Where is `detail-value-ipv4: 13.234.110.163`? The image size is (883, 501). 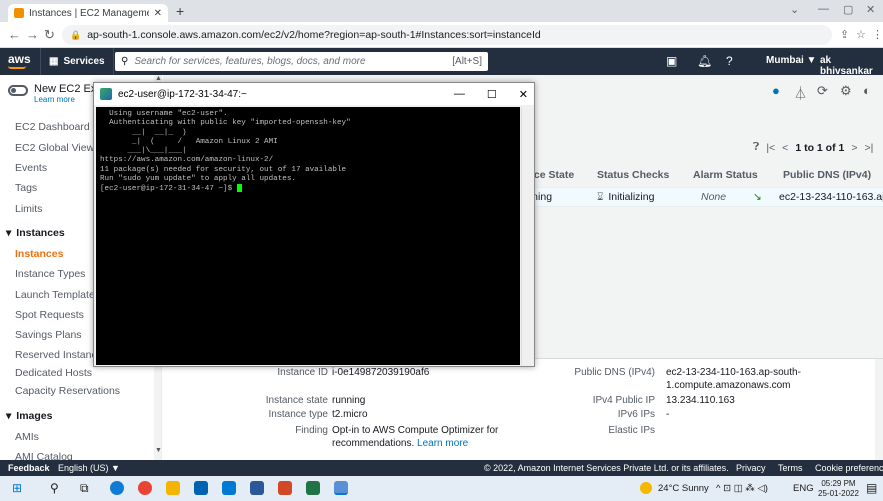
detail-value-ipv4: 13.234.110.163 is located at coordinates (700, 400).